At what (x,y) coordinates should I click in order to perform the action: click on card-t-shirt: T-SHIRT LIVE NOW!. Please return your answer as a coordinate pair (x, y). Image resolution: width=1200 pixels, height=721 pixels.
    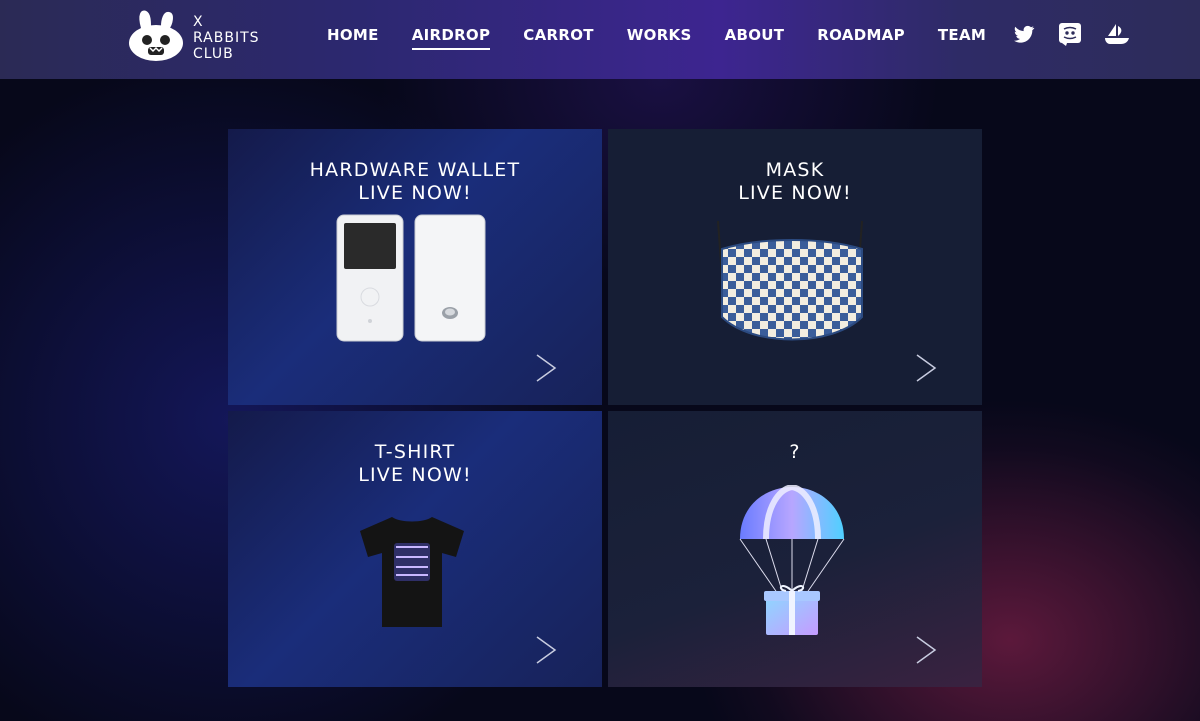
    Looking at the image, I should click on (415, 549).